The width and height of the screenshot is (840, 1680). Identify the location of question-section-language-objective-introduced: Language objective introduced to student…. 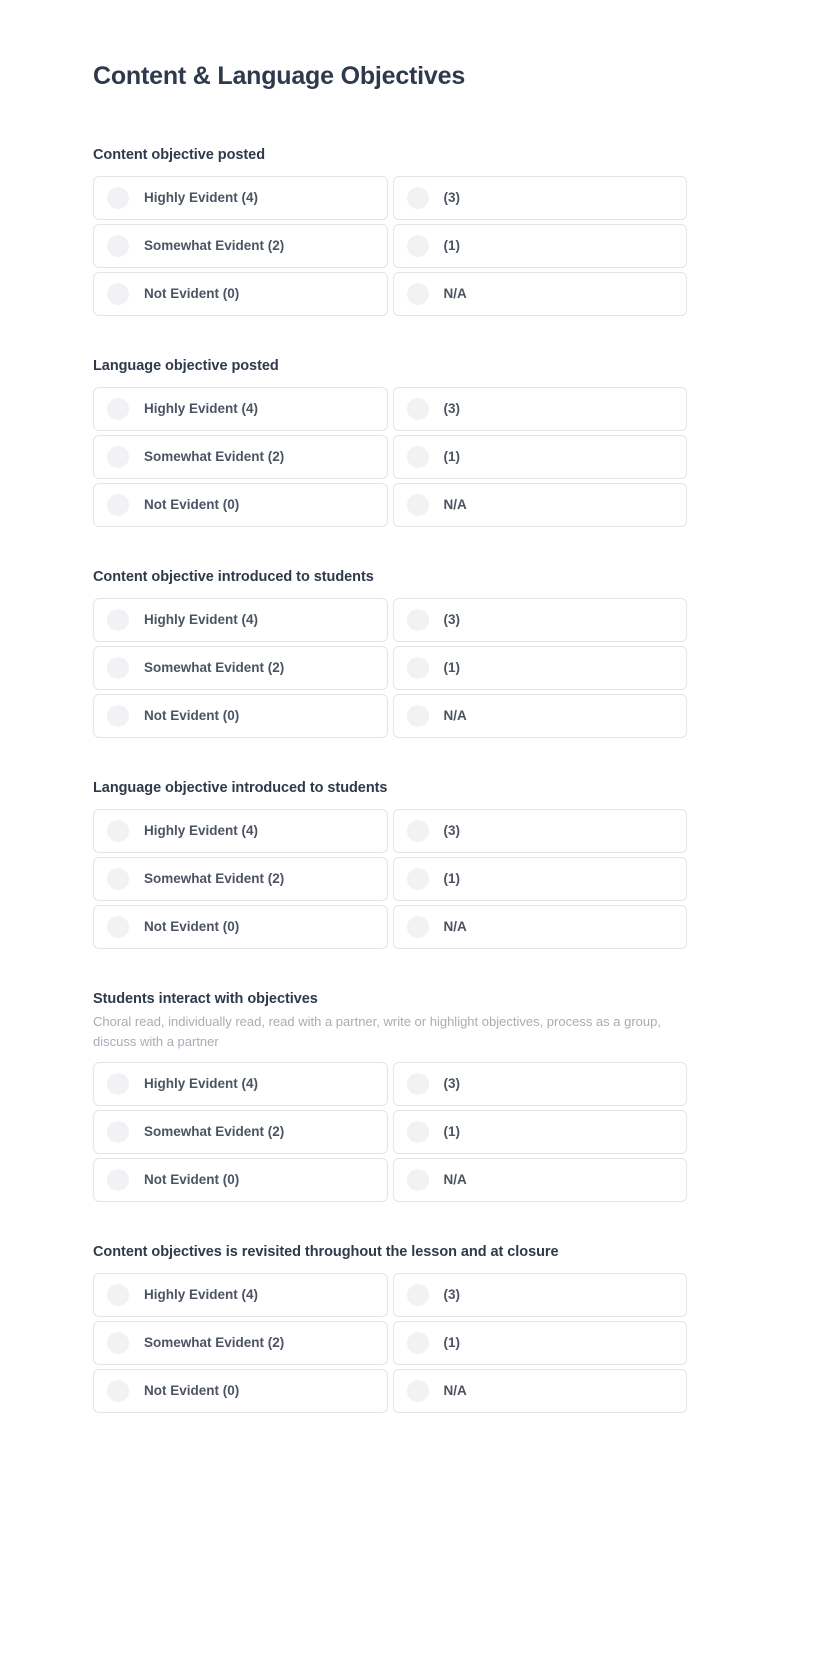
(390, 863).